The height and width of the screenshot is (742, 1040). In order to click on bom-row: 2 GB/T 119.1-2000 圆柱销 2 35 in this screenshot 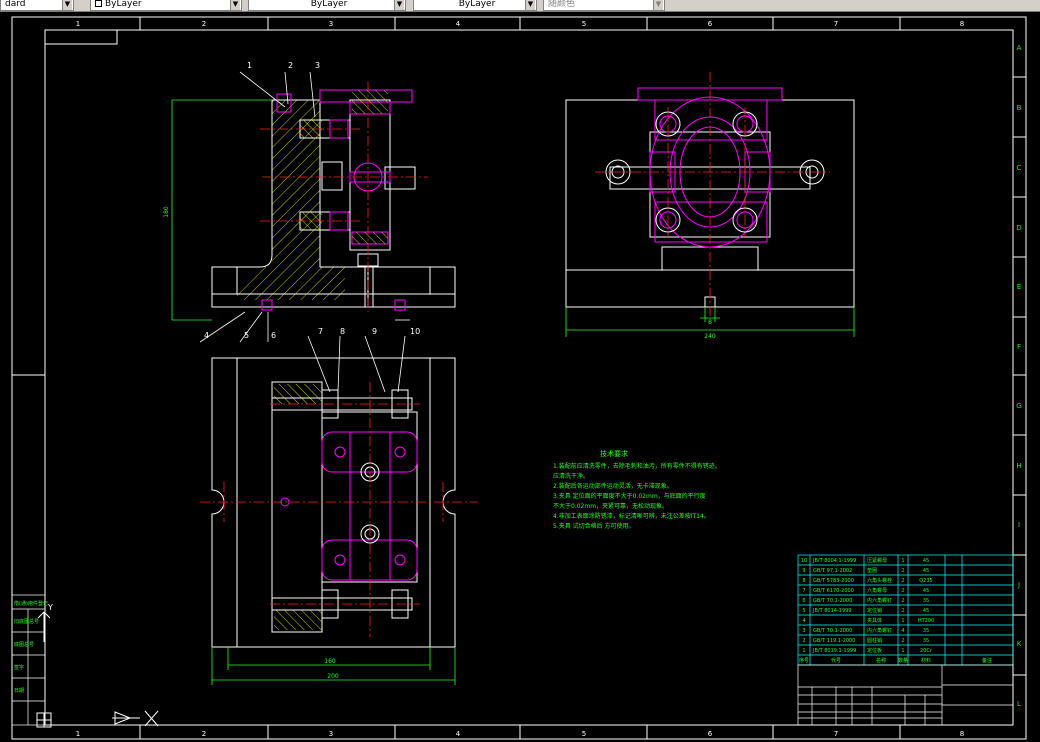, I will do `click(865, 640)`.